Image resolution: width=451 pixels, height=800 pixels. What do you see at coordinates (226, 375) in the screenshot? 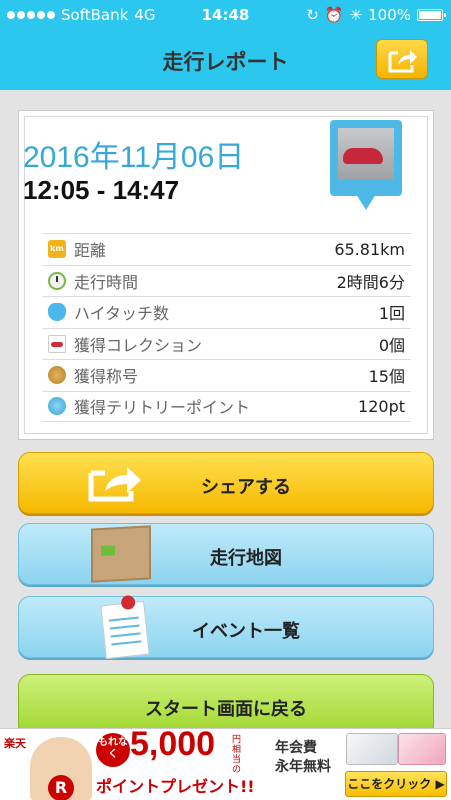
I see `stat-row-titles: 獲得称号 15個` at bounding box center [226, 375].